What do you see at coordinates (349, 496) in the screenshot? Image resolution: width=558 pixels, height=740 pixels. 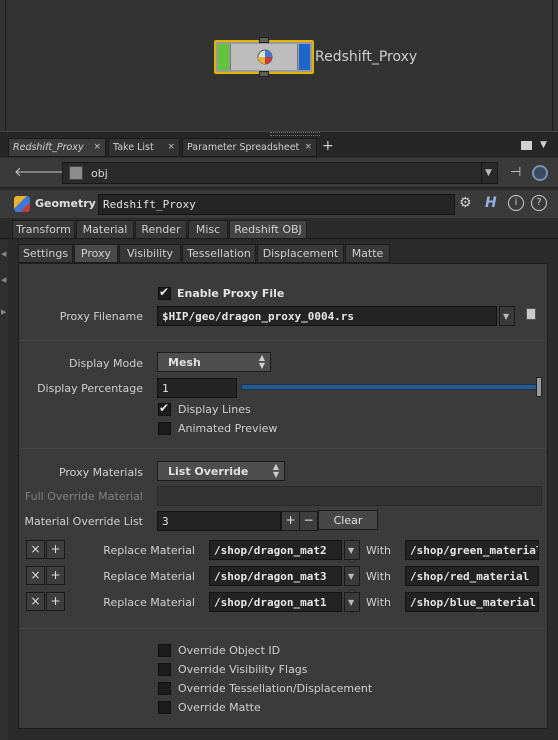 I see `full-override-field` at bounding box center [349, 496].